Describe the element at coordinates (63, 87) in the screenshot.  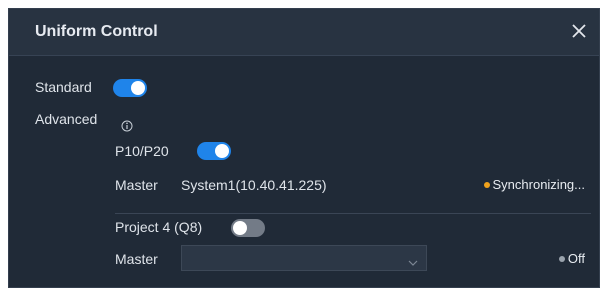
I see `standard-label: Standard` at that location.